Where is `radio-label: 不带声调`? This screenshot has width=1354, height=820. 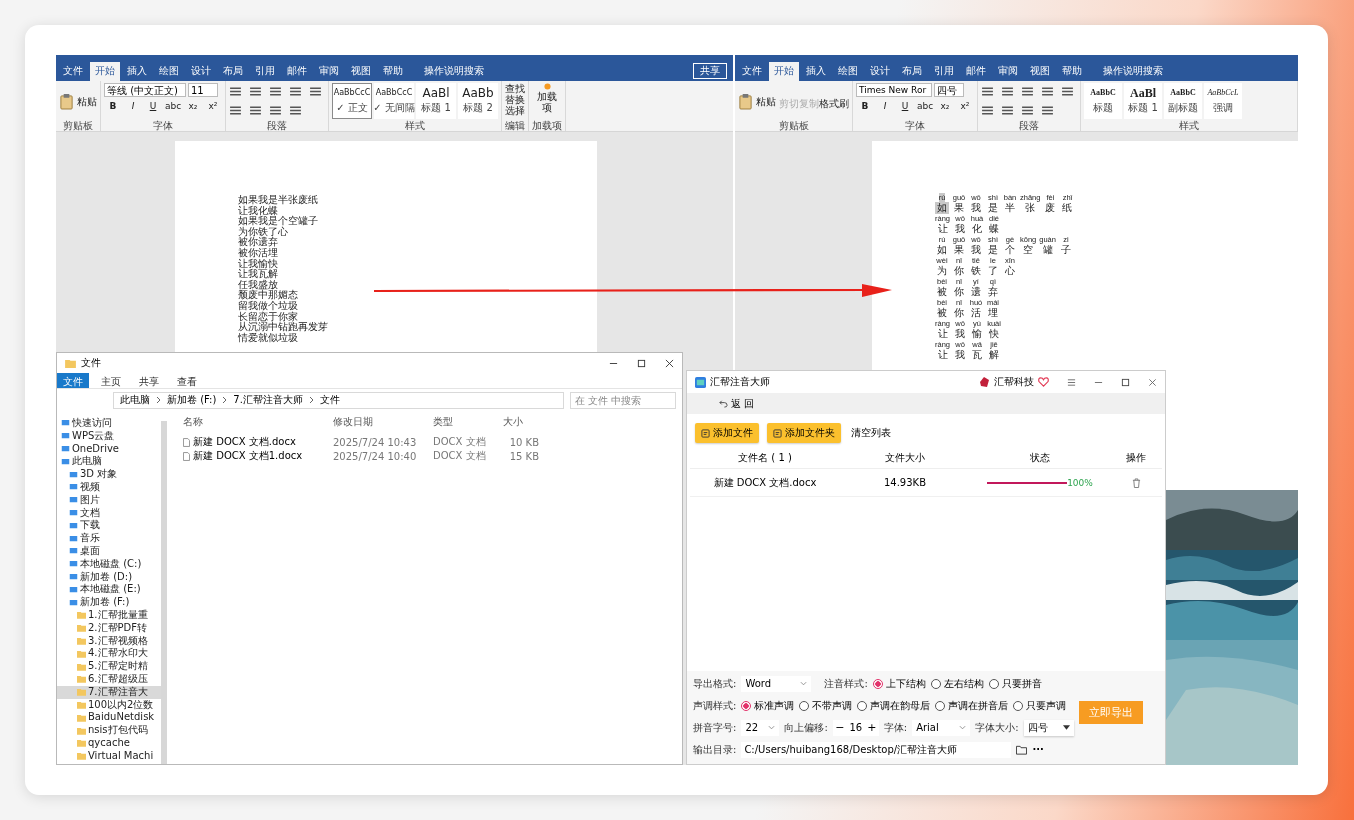 radio-label: 不带声调 is located at coordinates (832, 705).